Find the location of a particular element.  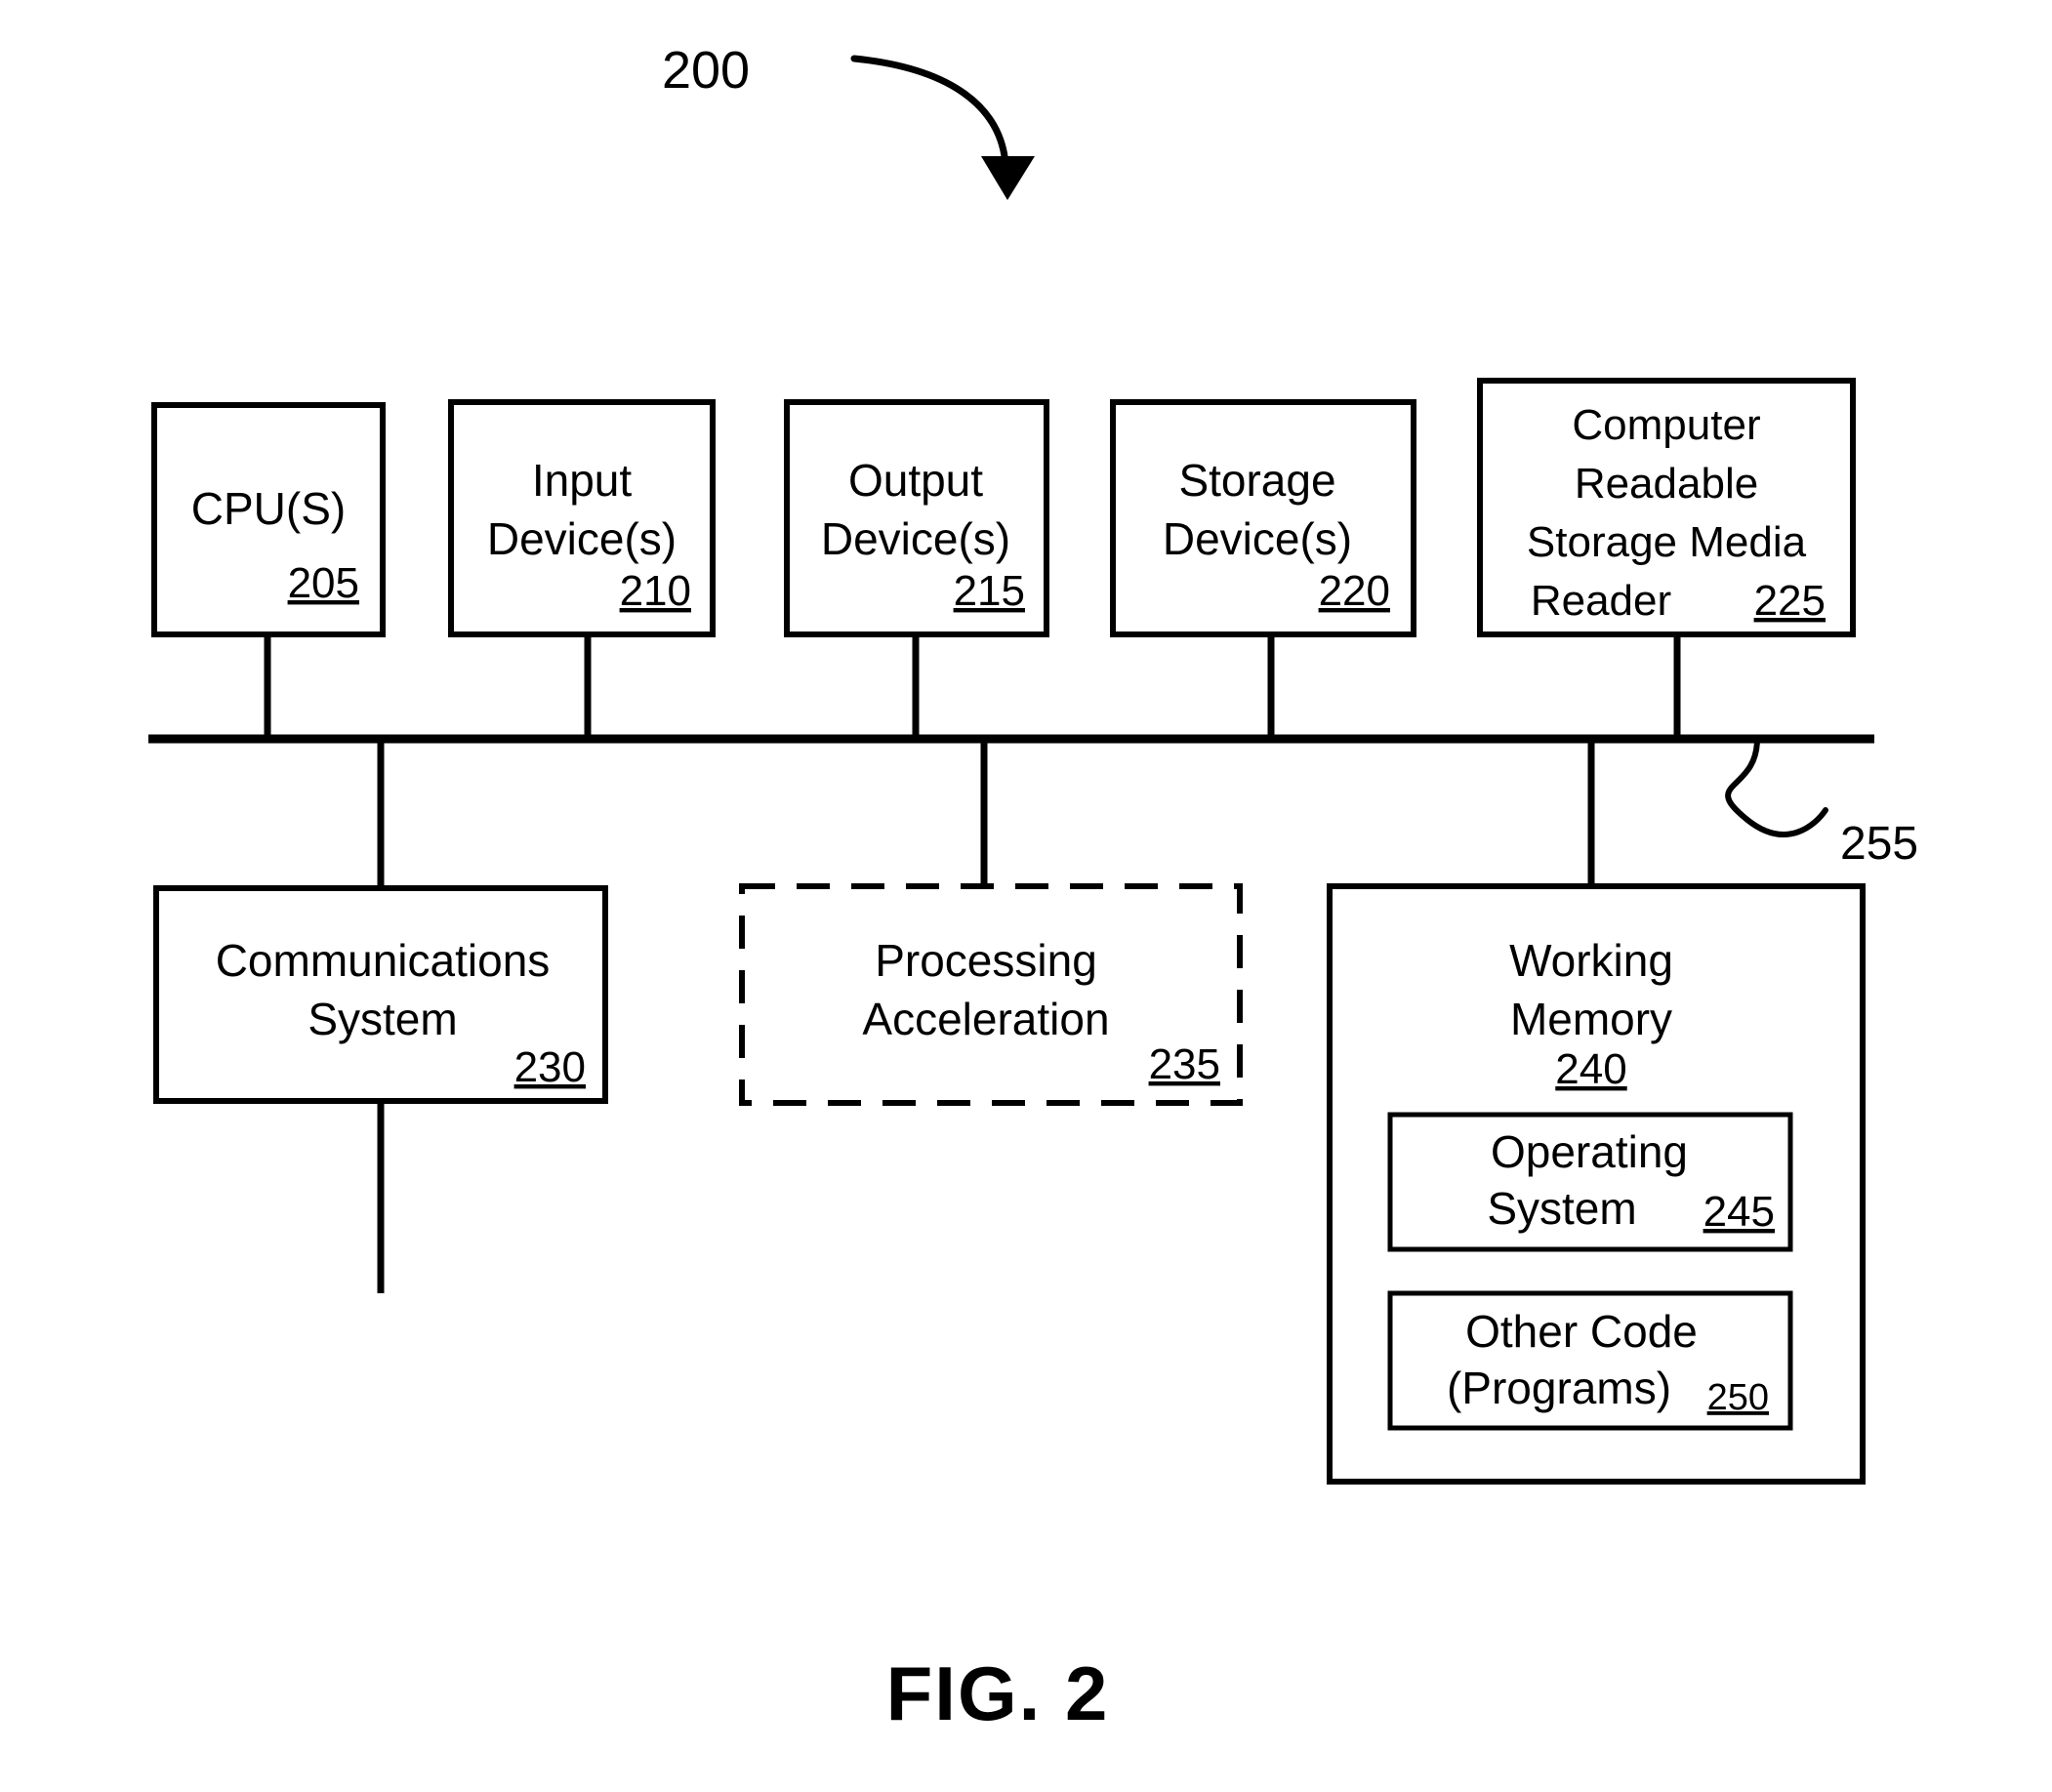

box-cpu-line-1: CPU(S) is located at coordinates (268, 508).